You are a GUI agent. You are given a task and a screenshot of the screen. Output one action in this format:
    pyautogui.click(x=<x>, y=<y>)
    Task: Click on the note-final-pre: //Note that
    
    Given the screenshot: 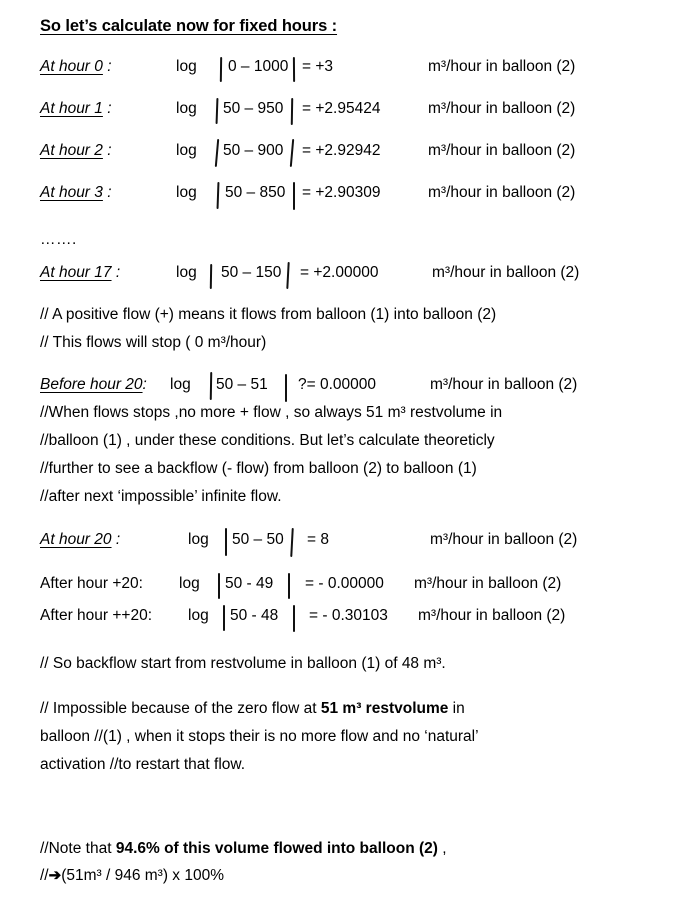 What is the action you would take?
    pyautogui.click(x=78, y=848)
    